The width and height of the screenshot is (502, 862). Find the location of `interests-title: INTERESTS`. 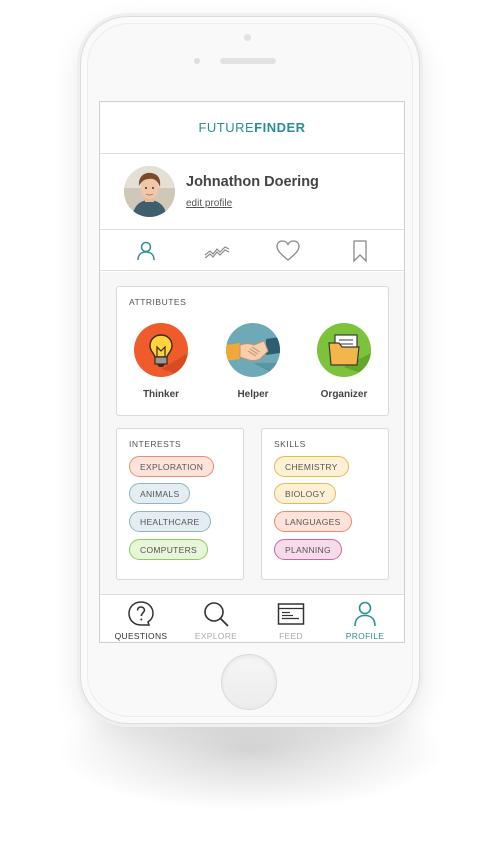

interests-title: INTERESTS is located at coordinates (155, 444).